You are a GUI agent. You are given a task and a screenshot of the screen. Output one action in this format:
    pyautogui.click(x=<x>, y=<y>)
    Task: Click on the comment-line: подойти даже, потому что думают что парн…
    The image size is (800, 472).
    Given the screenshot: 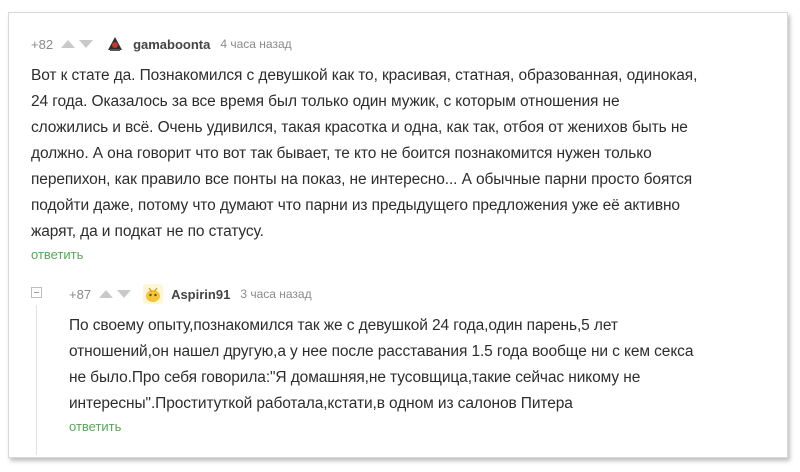 What is the action you would take?
    pyautogui.click(x=355, y=205)
    